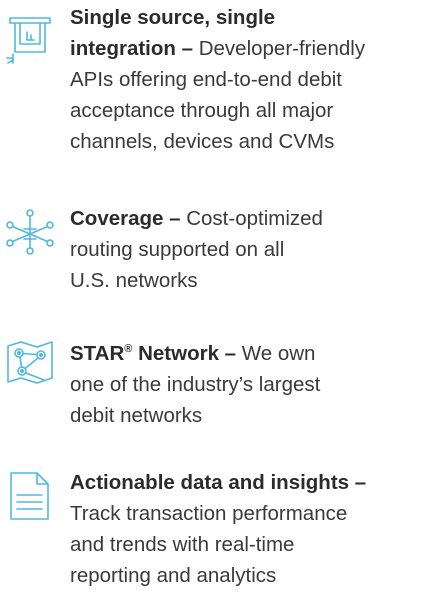 Image resolution: width=424 pixels, height=597 pixels. What do you see at coordinates (202, 110) in the screenshot?
I see `feature-desc: acceptance through all major` at bounding box center [202, 110].